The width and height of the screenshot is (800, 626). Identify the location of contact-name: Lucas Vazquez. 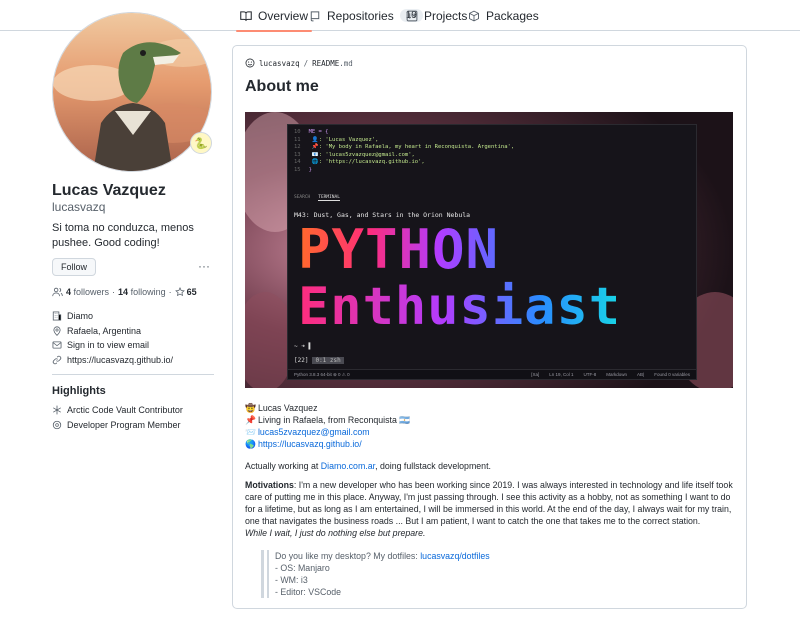
(287, 408).